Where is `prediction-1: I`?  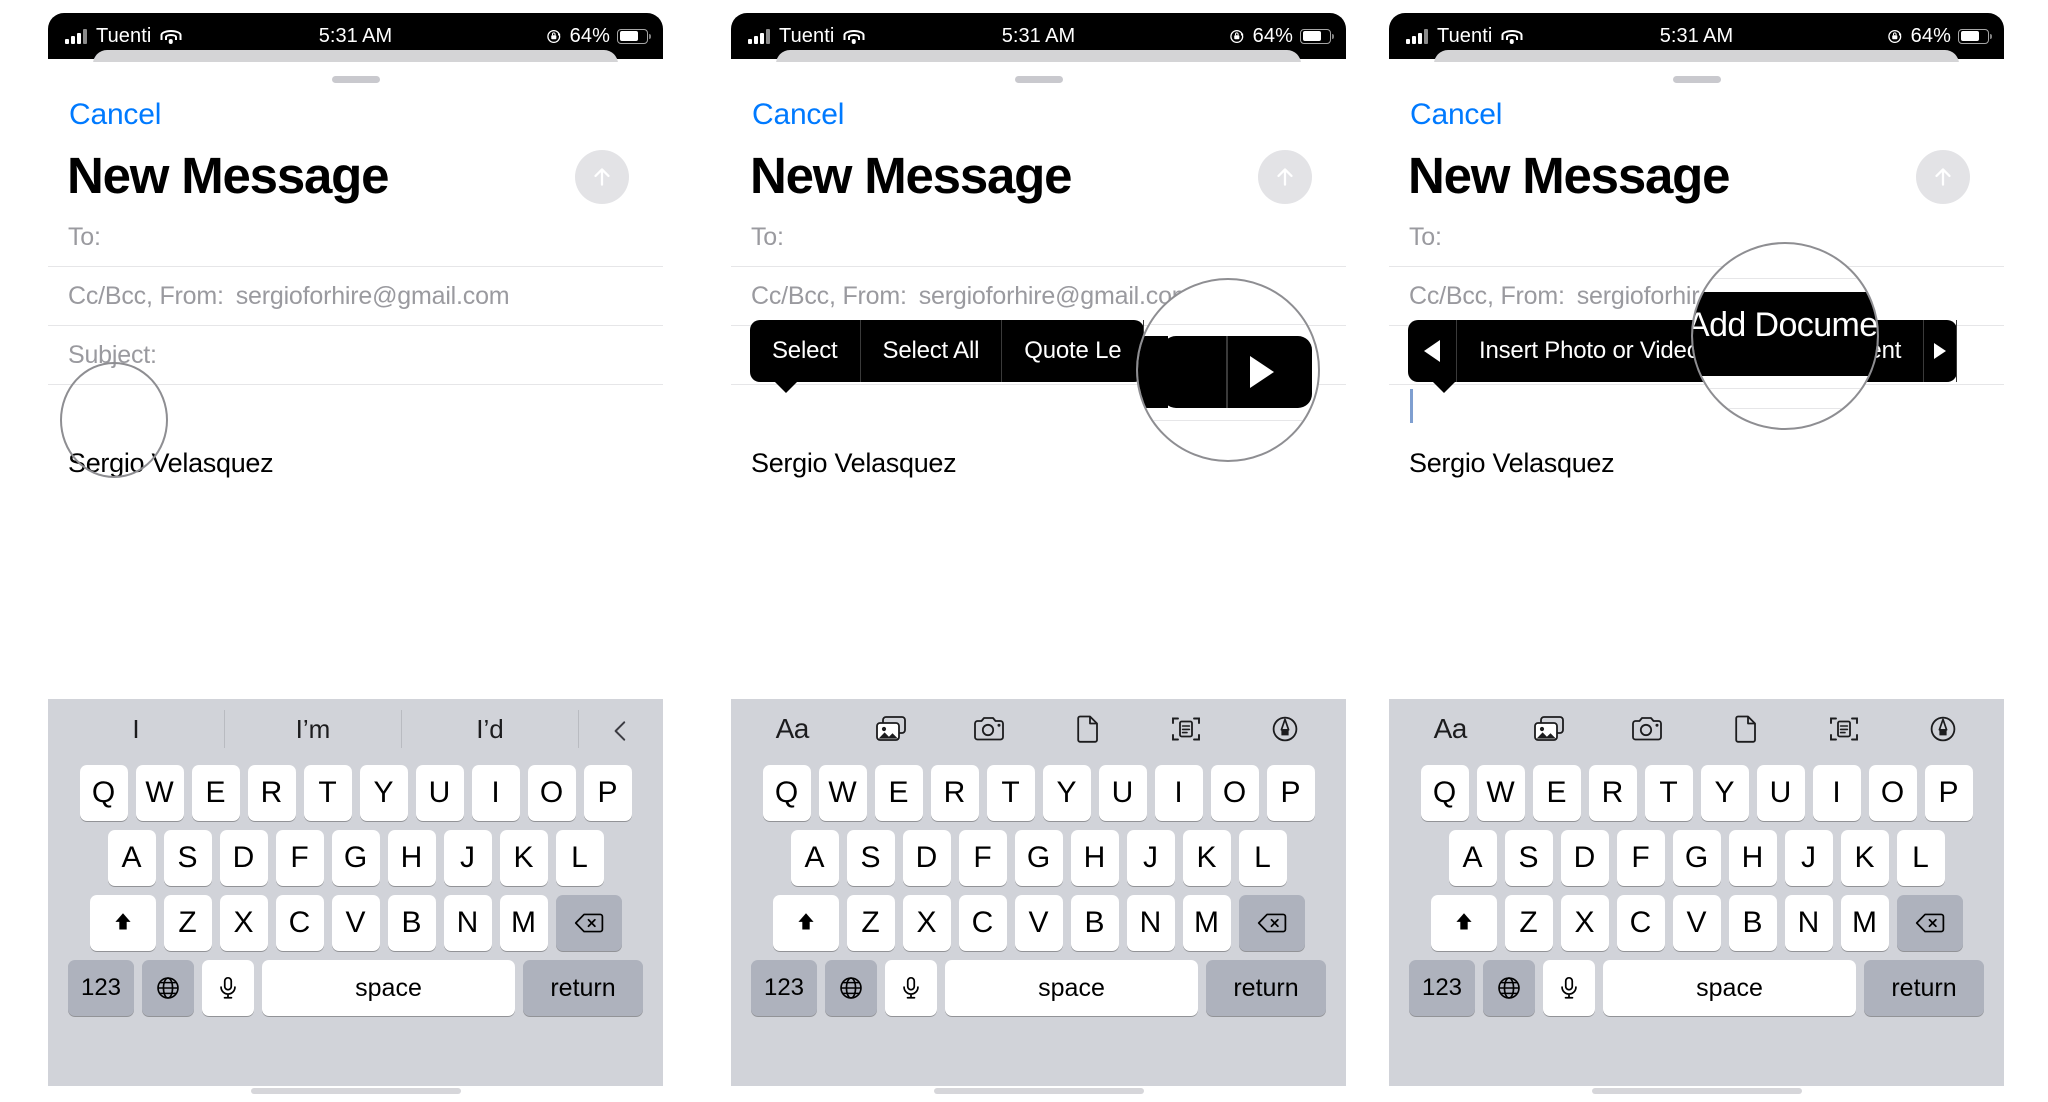
prediction-1: I is located at coordinates (136, 729).